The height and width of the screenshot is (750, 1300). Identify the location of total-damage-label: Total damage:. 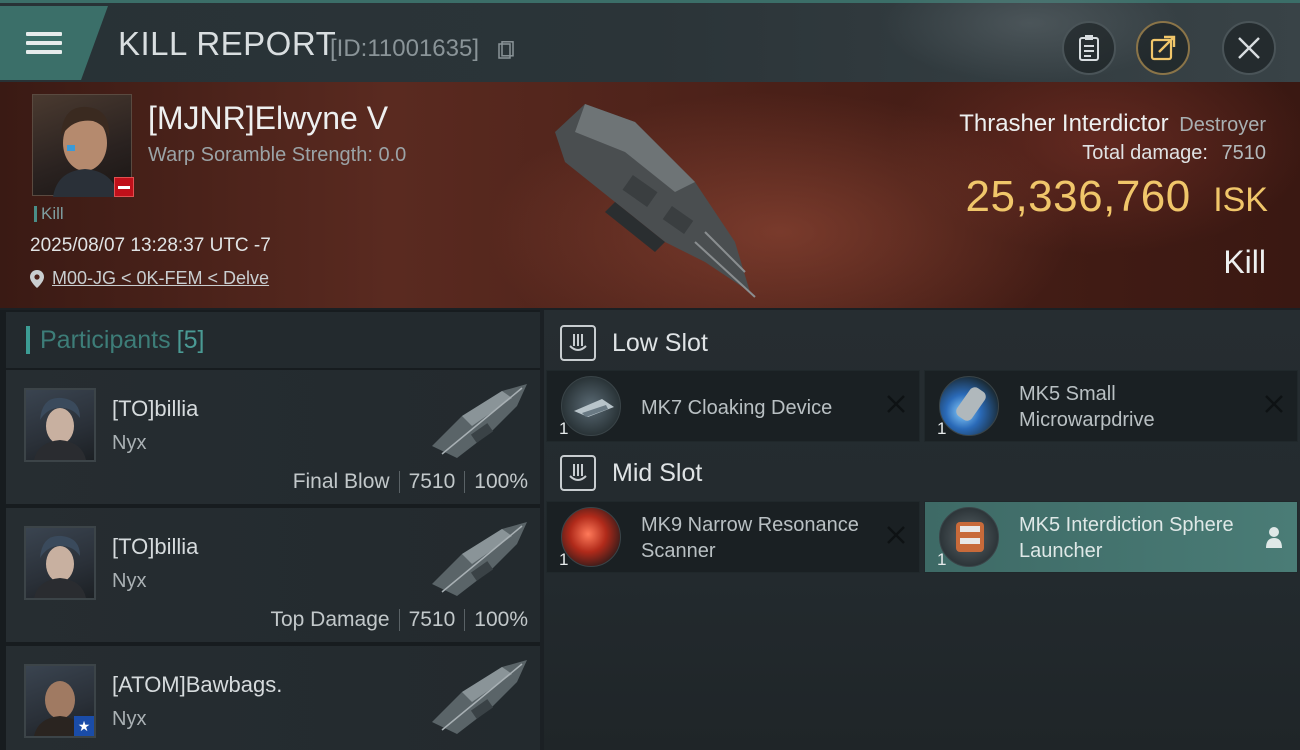
(1145, 153).